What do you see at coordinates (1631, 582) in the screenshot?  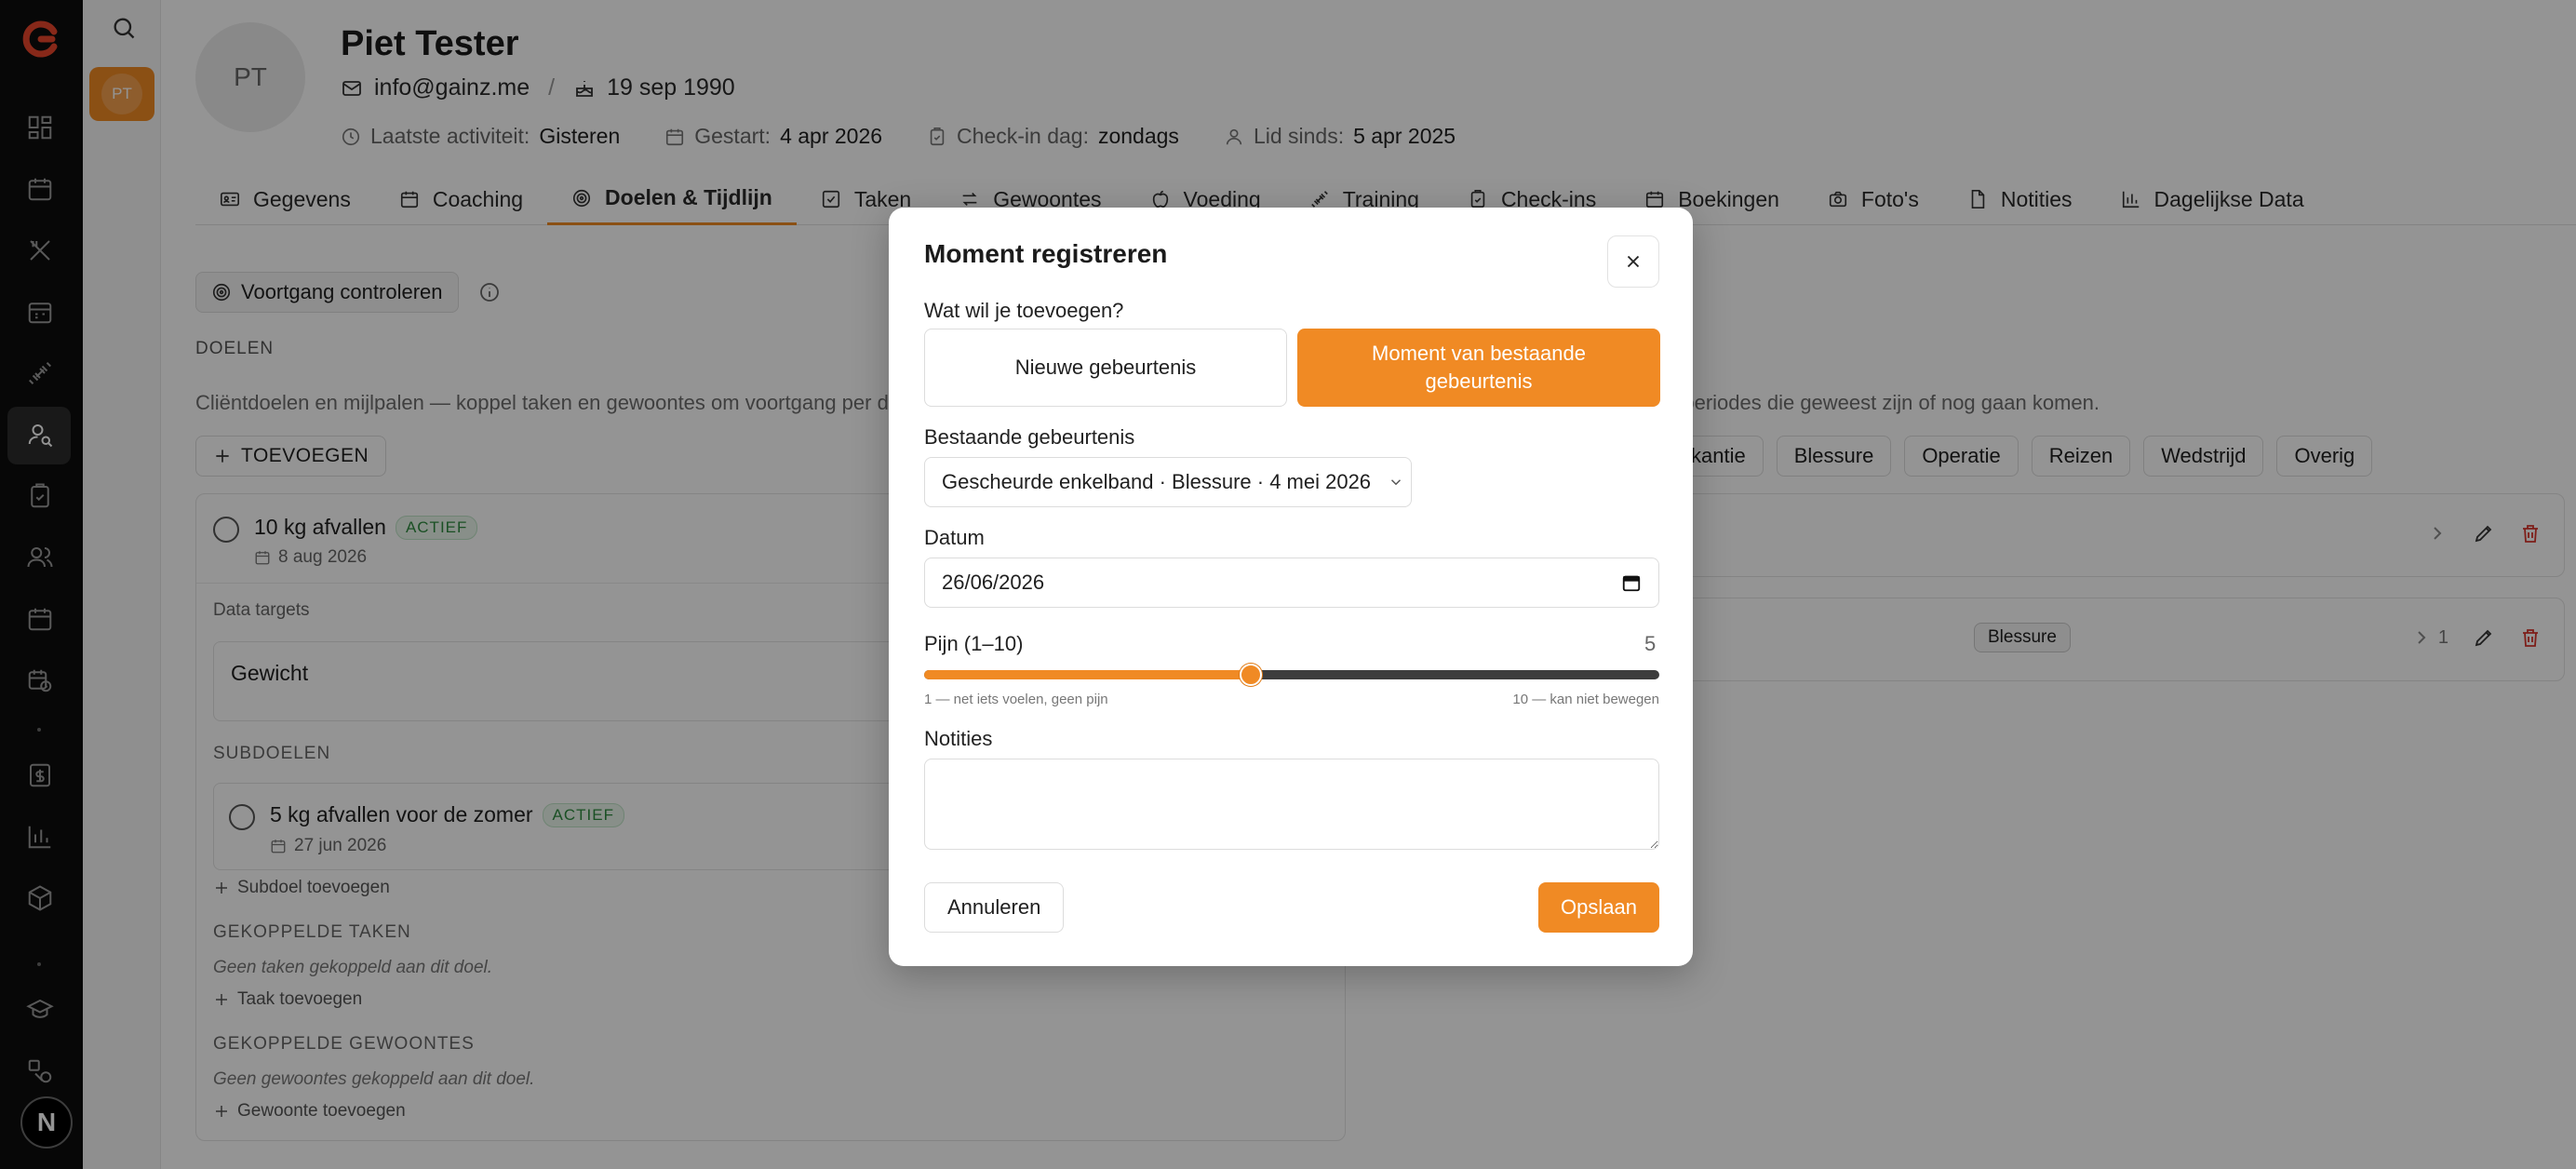 I see `calendar-icon` at bounding box center [1631, 582].